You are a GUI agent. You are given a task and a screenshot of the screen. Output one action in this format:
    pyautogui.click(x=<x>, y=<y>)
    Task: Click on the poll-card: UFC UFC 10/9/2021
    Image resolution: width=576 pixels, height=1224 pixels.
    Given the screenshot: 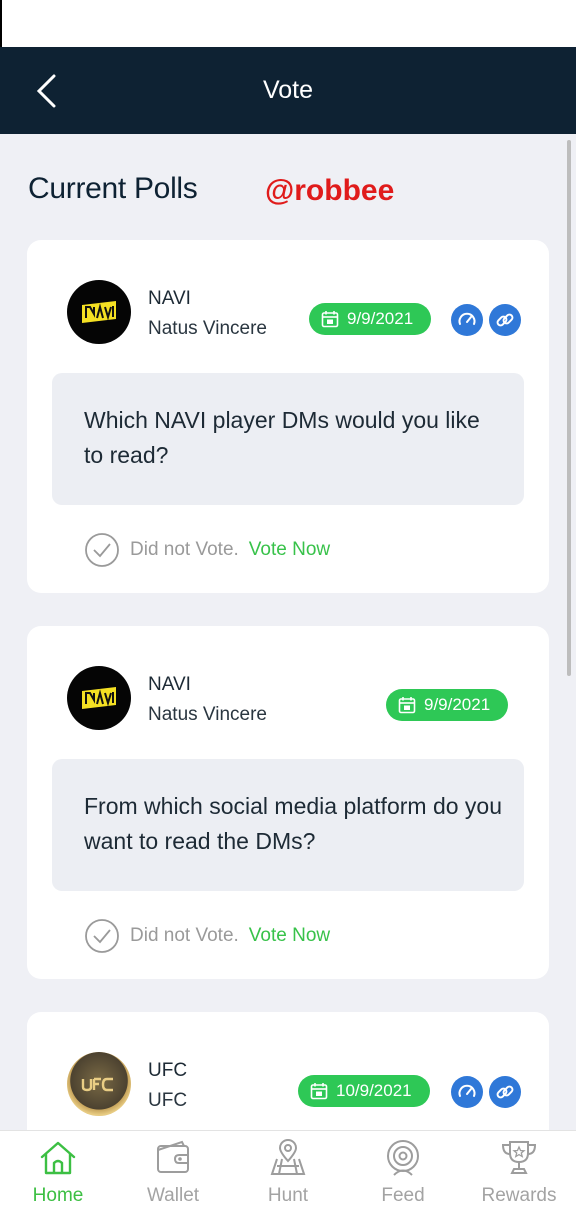 What is the action you would take?
    pyautogui.click(x=288, y=1071)
    